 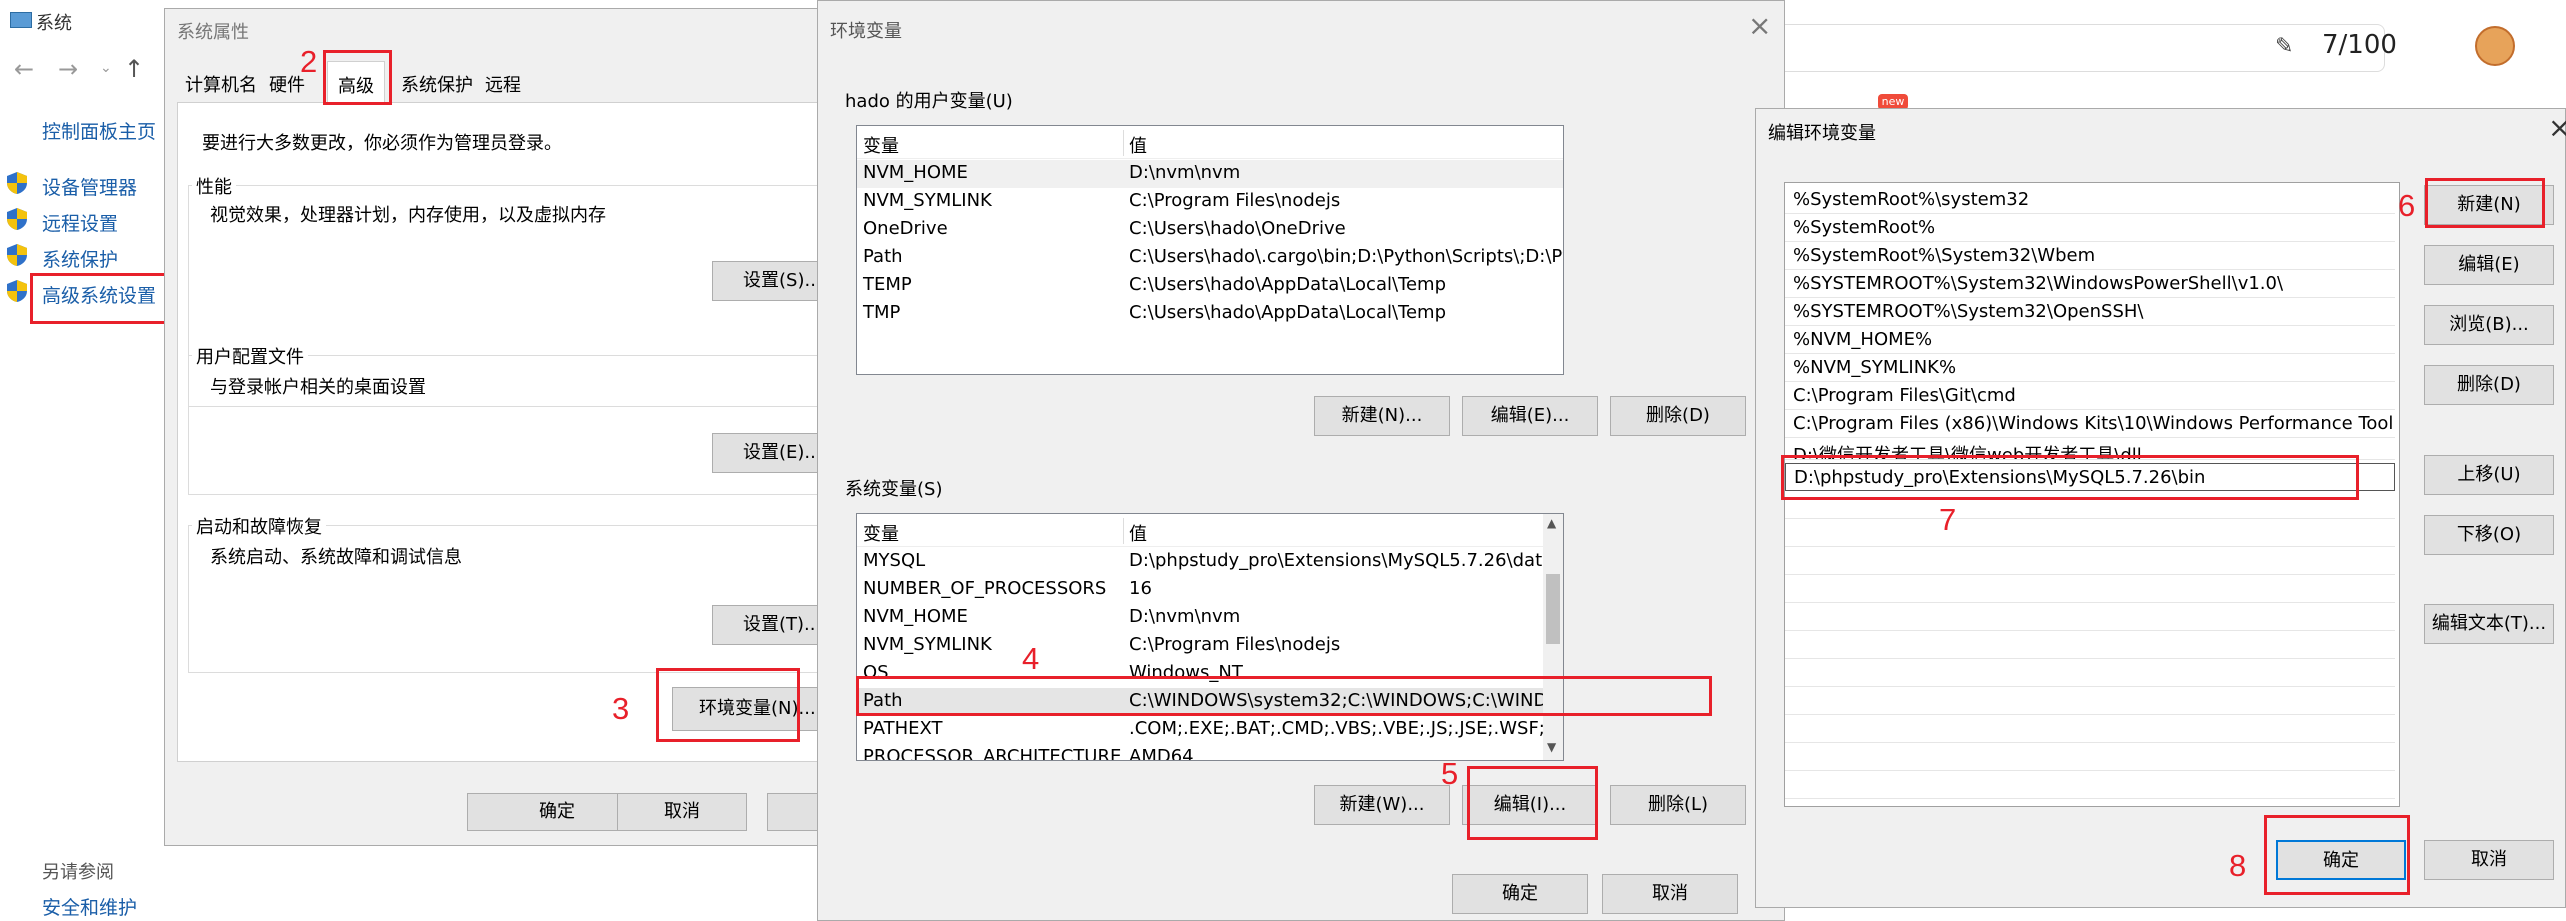 What do you see at coordinates (24, 69) in the screenshot?
I see `back-arrow-icon: ←` at bounding box center [24, 69].